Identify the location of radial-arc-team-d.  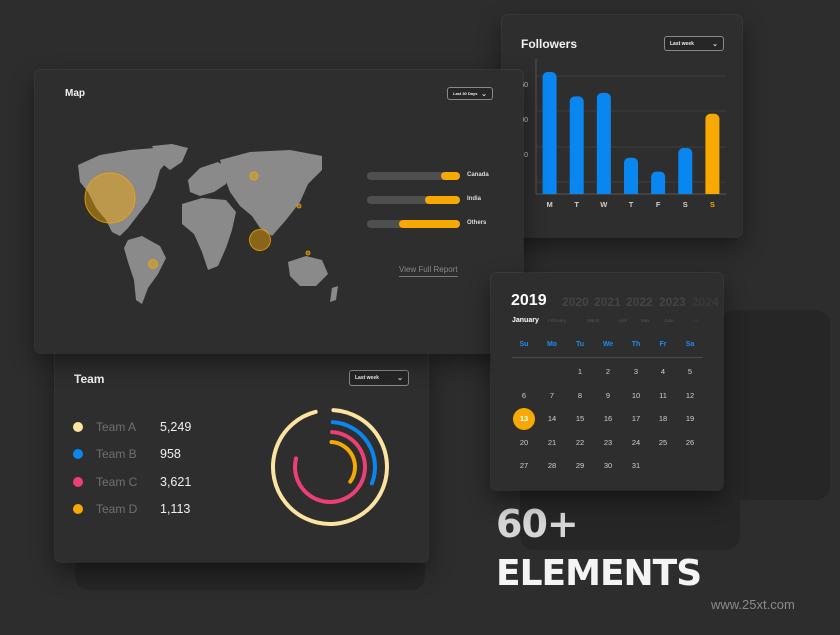
(343, 462).